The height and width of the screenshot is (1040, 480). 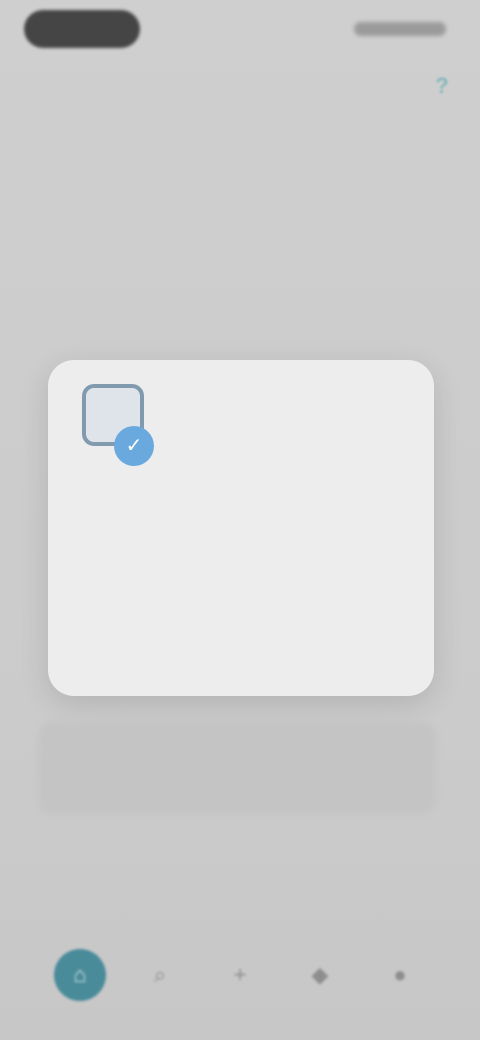 I want to click on home-icon: ⌂, so click(x=80, y=974).